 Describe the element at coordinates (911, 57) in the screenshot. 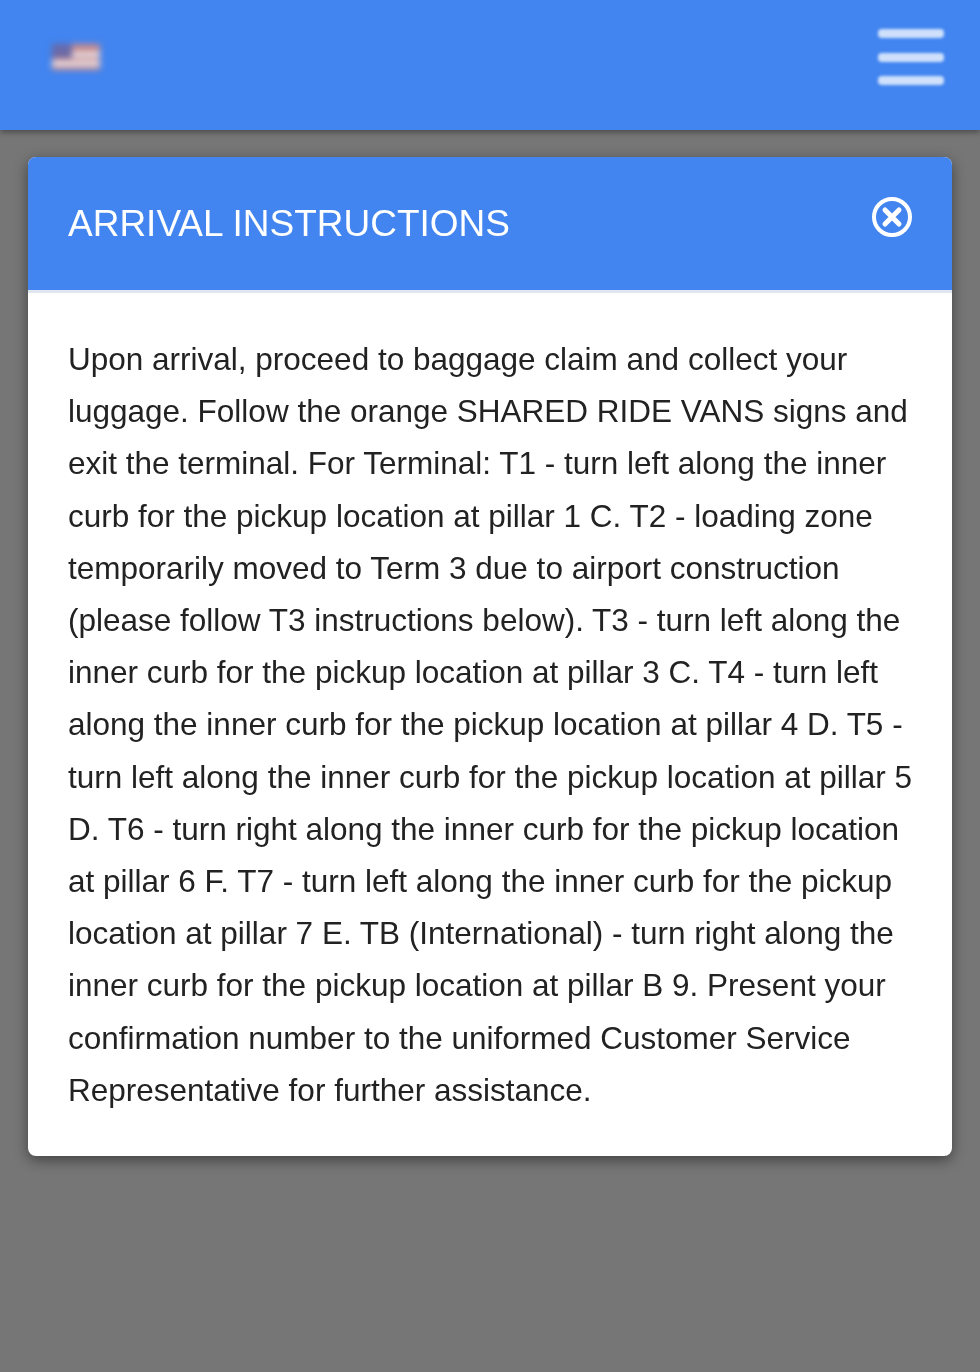

I see `menu-button` at that location.